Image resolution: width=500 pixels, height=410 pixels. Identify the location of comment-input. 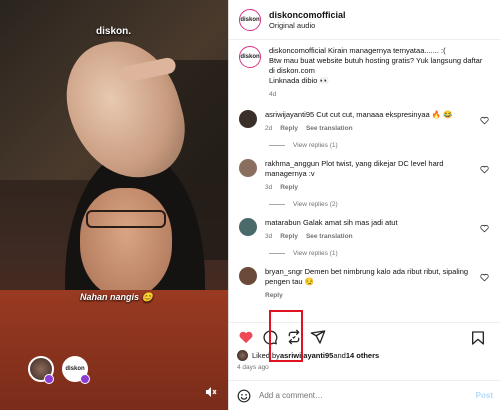
(367, 395).